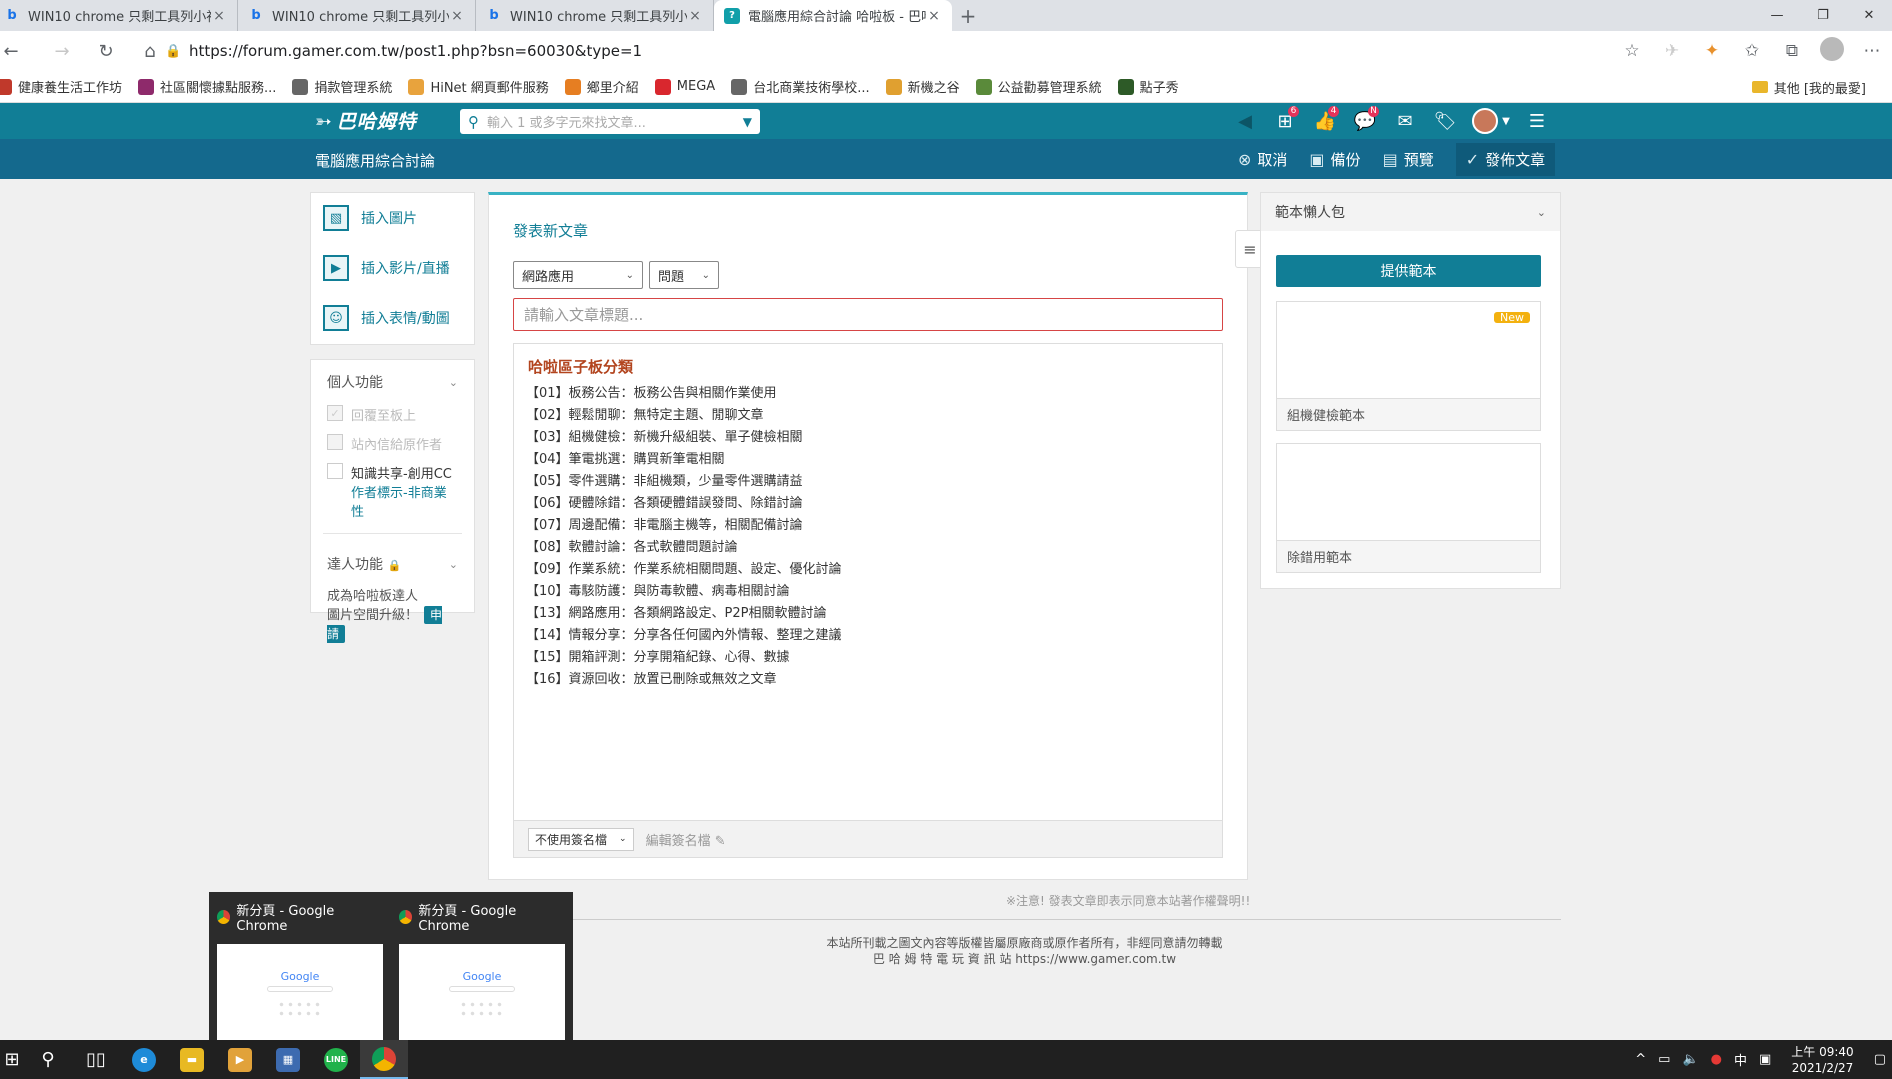  I want to click on chevron-down-icon: ▼, so click(747, 122).